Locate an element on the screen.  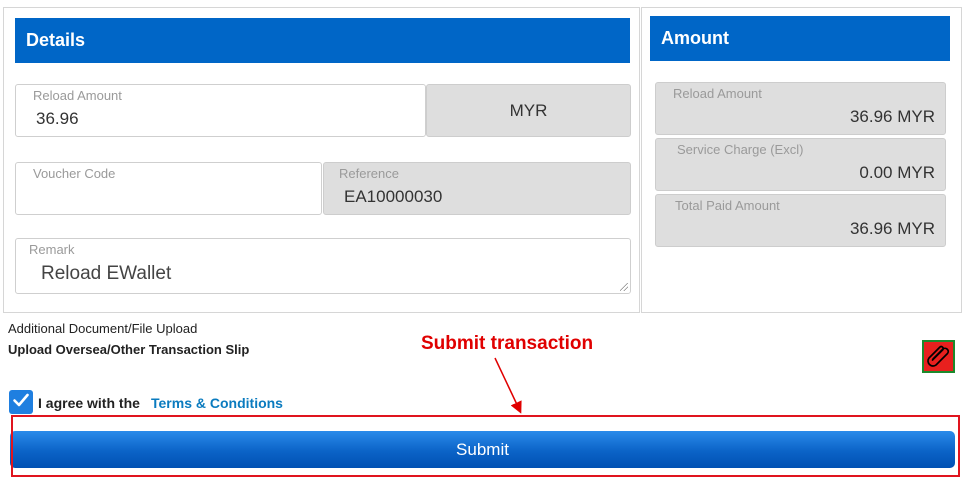
currency-value: MYR is located at coordinates (528, 110).